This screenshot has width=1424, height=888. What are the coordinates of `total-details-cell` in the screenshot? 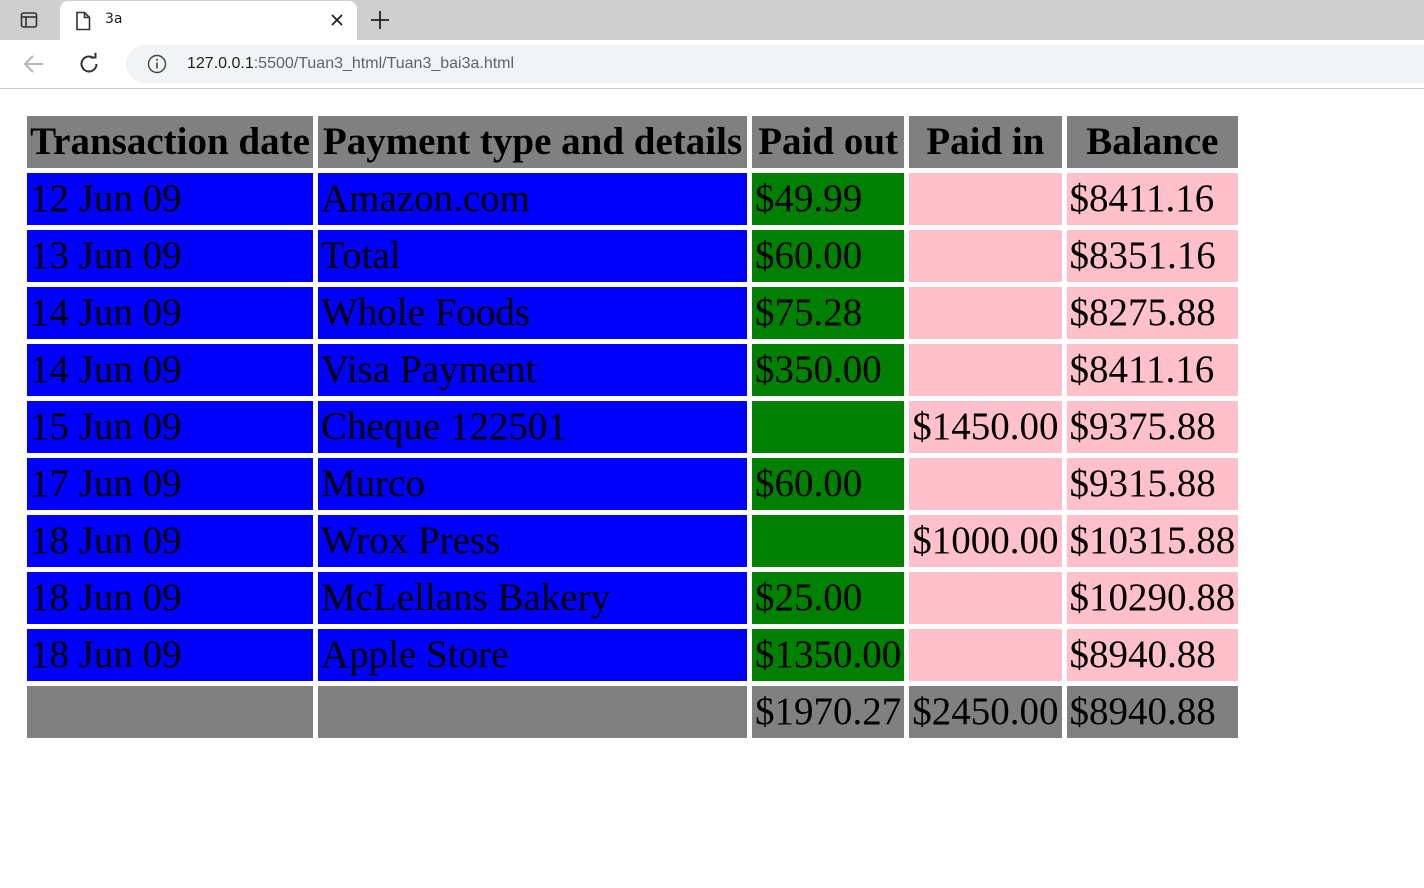 It's located at (532, 712).